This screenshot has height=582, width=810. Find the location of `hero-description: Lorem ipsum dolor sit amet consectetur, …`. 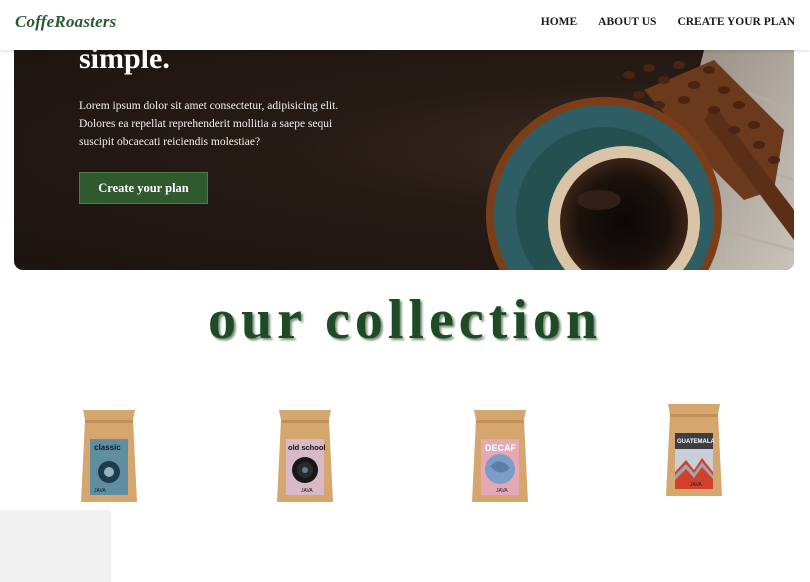

hero-description: Lorem ipsum dolor sit amet consectetur, … is located at coordinates (209, 124).